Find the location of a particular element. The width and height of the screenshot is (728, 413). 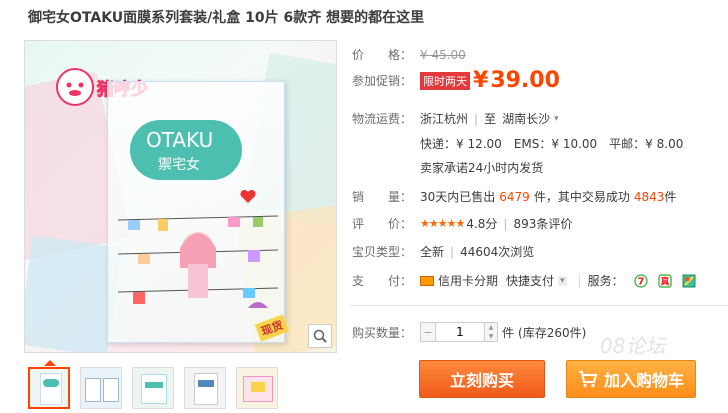

promo-badge: 限时两天 is located at coordinates (445, 80).